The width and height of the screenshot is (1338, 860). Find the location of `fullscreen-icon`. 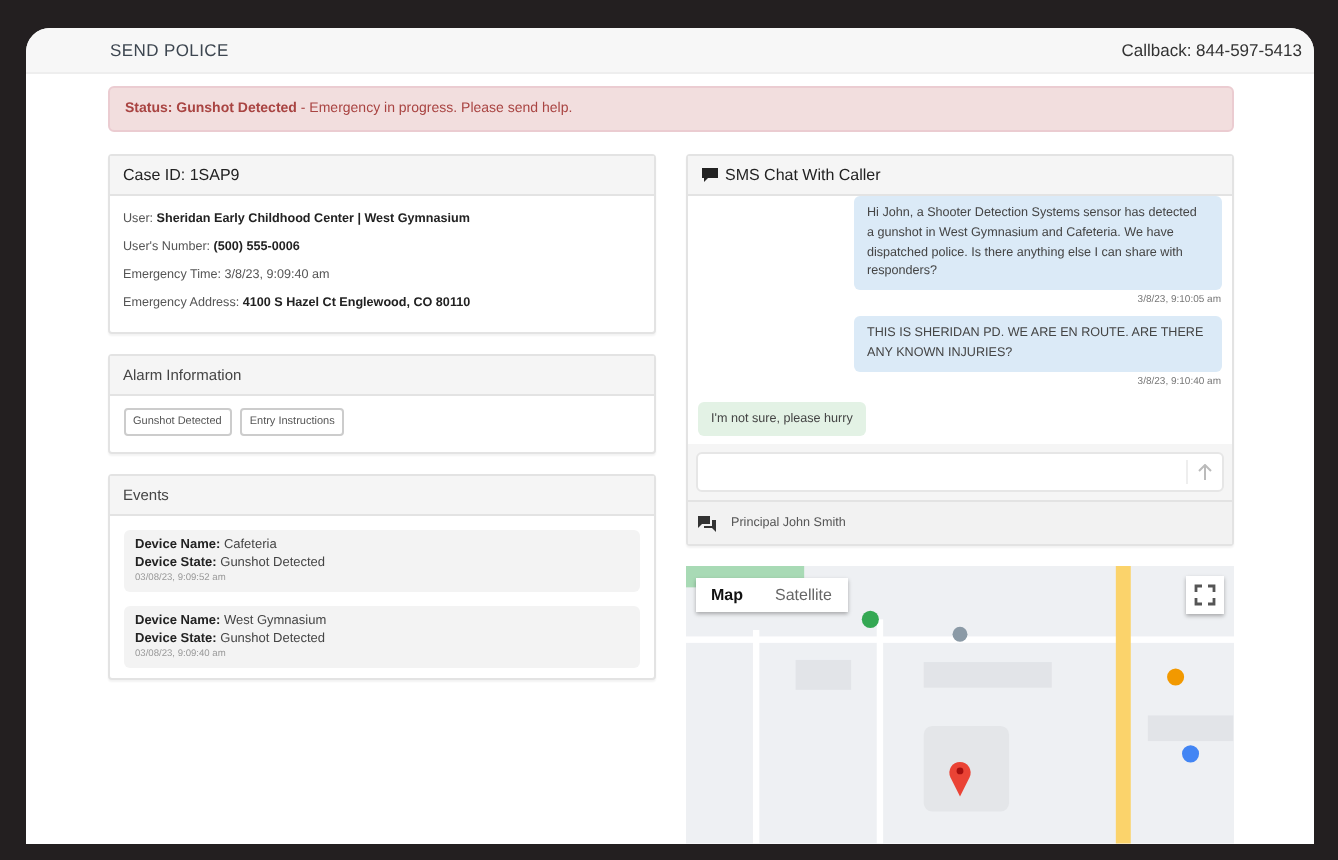

fullscreen-icon is located at coordinates (1204, 595).